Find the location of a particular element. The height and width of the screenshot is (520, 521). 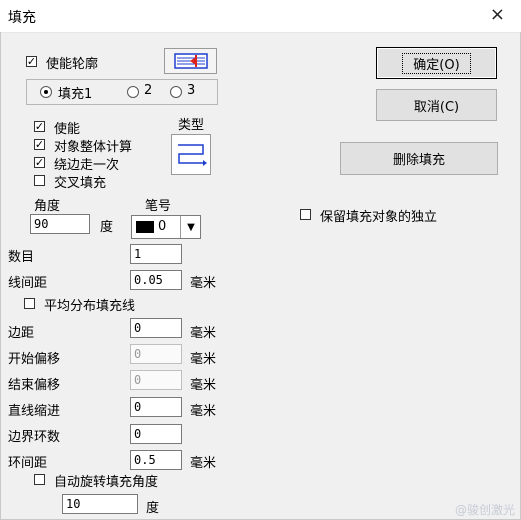

walk-edge-label: 绕边走一次 is located at coordinates (87, 165).